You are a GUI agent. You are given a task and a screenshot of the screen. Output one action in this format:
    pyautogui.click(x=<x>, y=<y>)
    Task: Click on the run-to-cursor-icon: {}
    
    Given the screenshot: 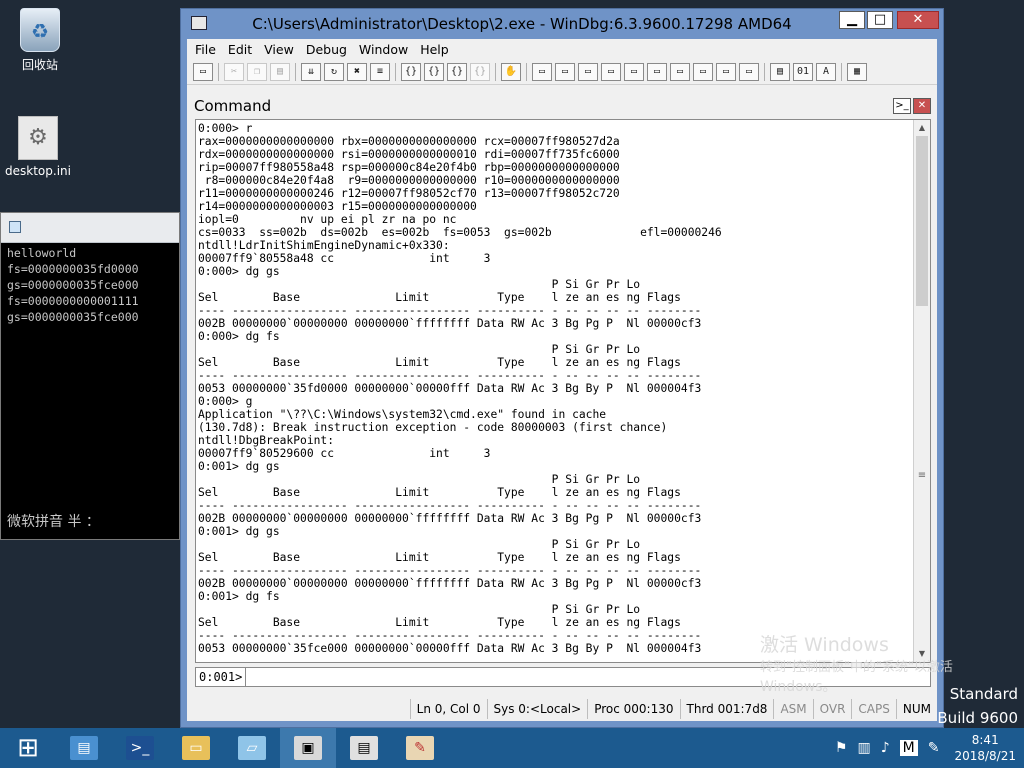 What is the action you would take?
    pyautogui.click(x=480, y=71)
    